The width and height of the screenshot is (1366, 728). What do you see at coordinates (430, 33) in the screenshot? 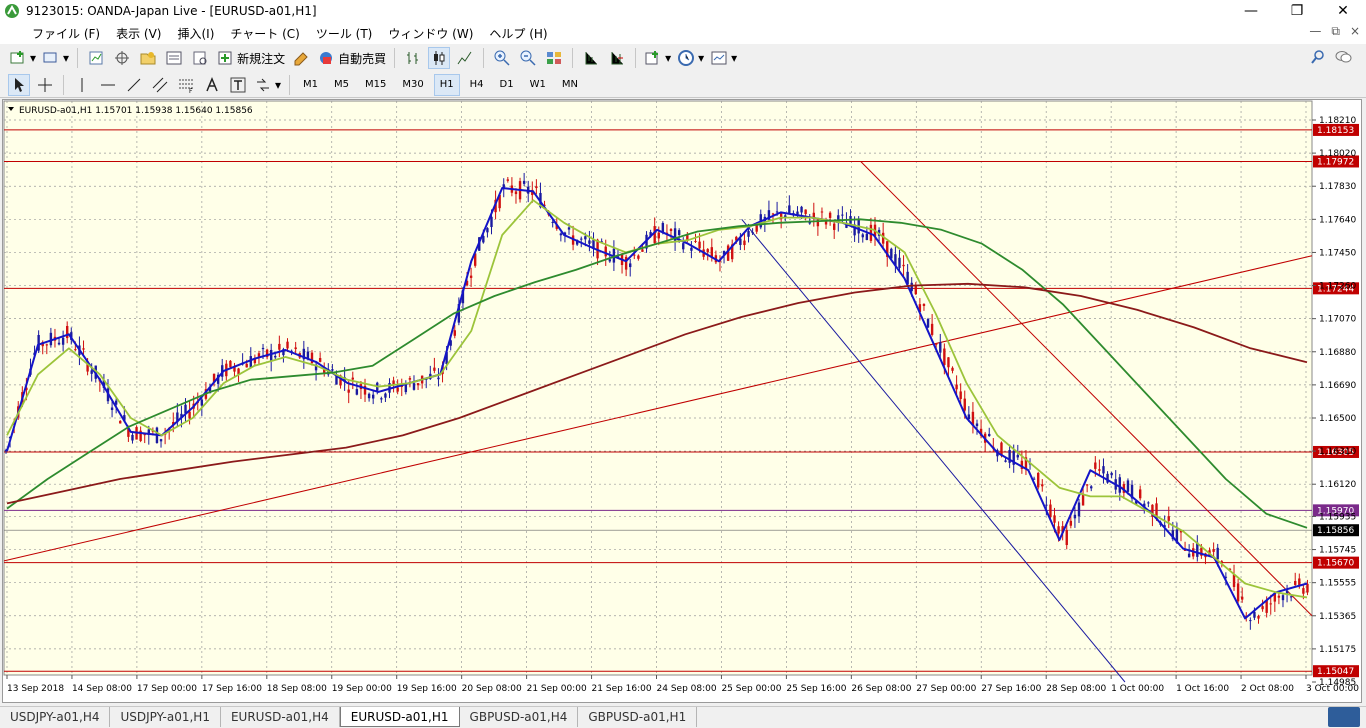
I see `menu-window: ウィンドウ (W)` at bounding box center [430, 33].